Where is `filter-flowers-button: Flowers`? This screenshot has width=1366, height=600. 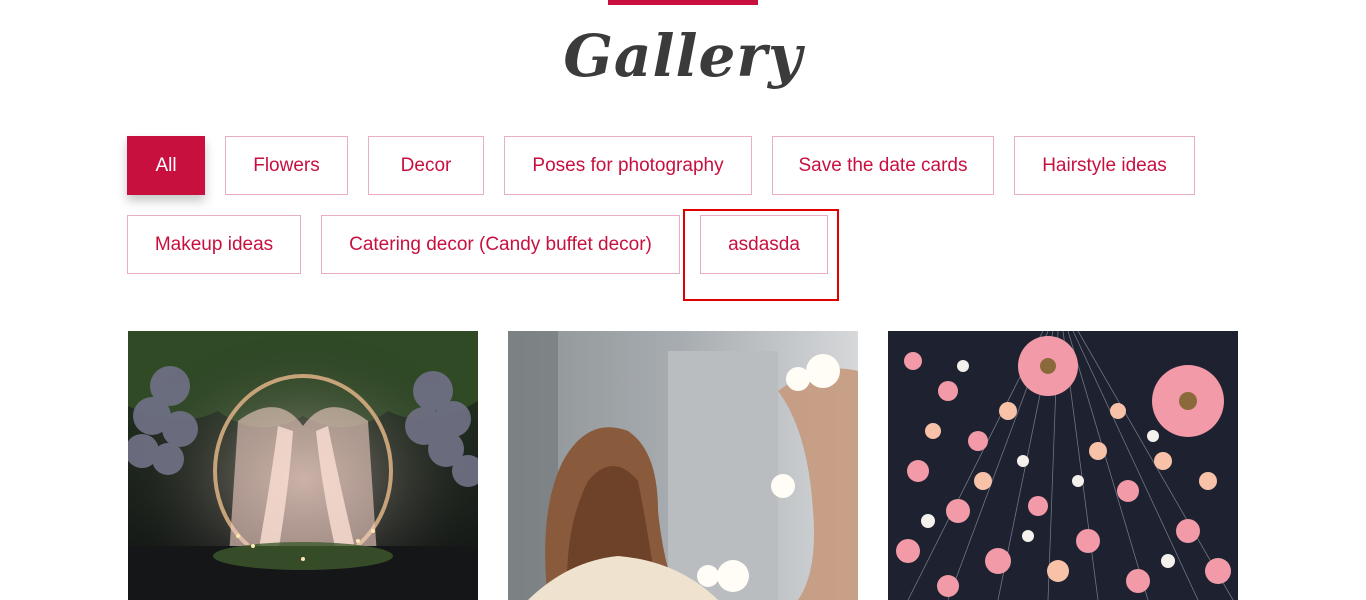 filter-flowers-button: Flowers is located at coordinates (286, 165).